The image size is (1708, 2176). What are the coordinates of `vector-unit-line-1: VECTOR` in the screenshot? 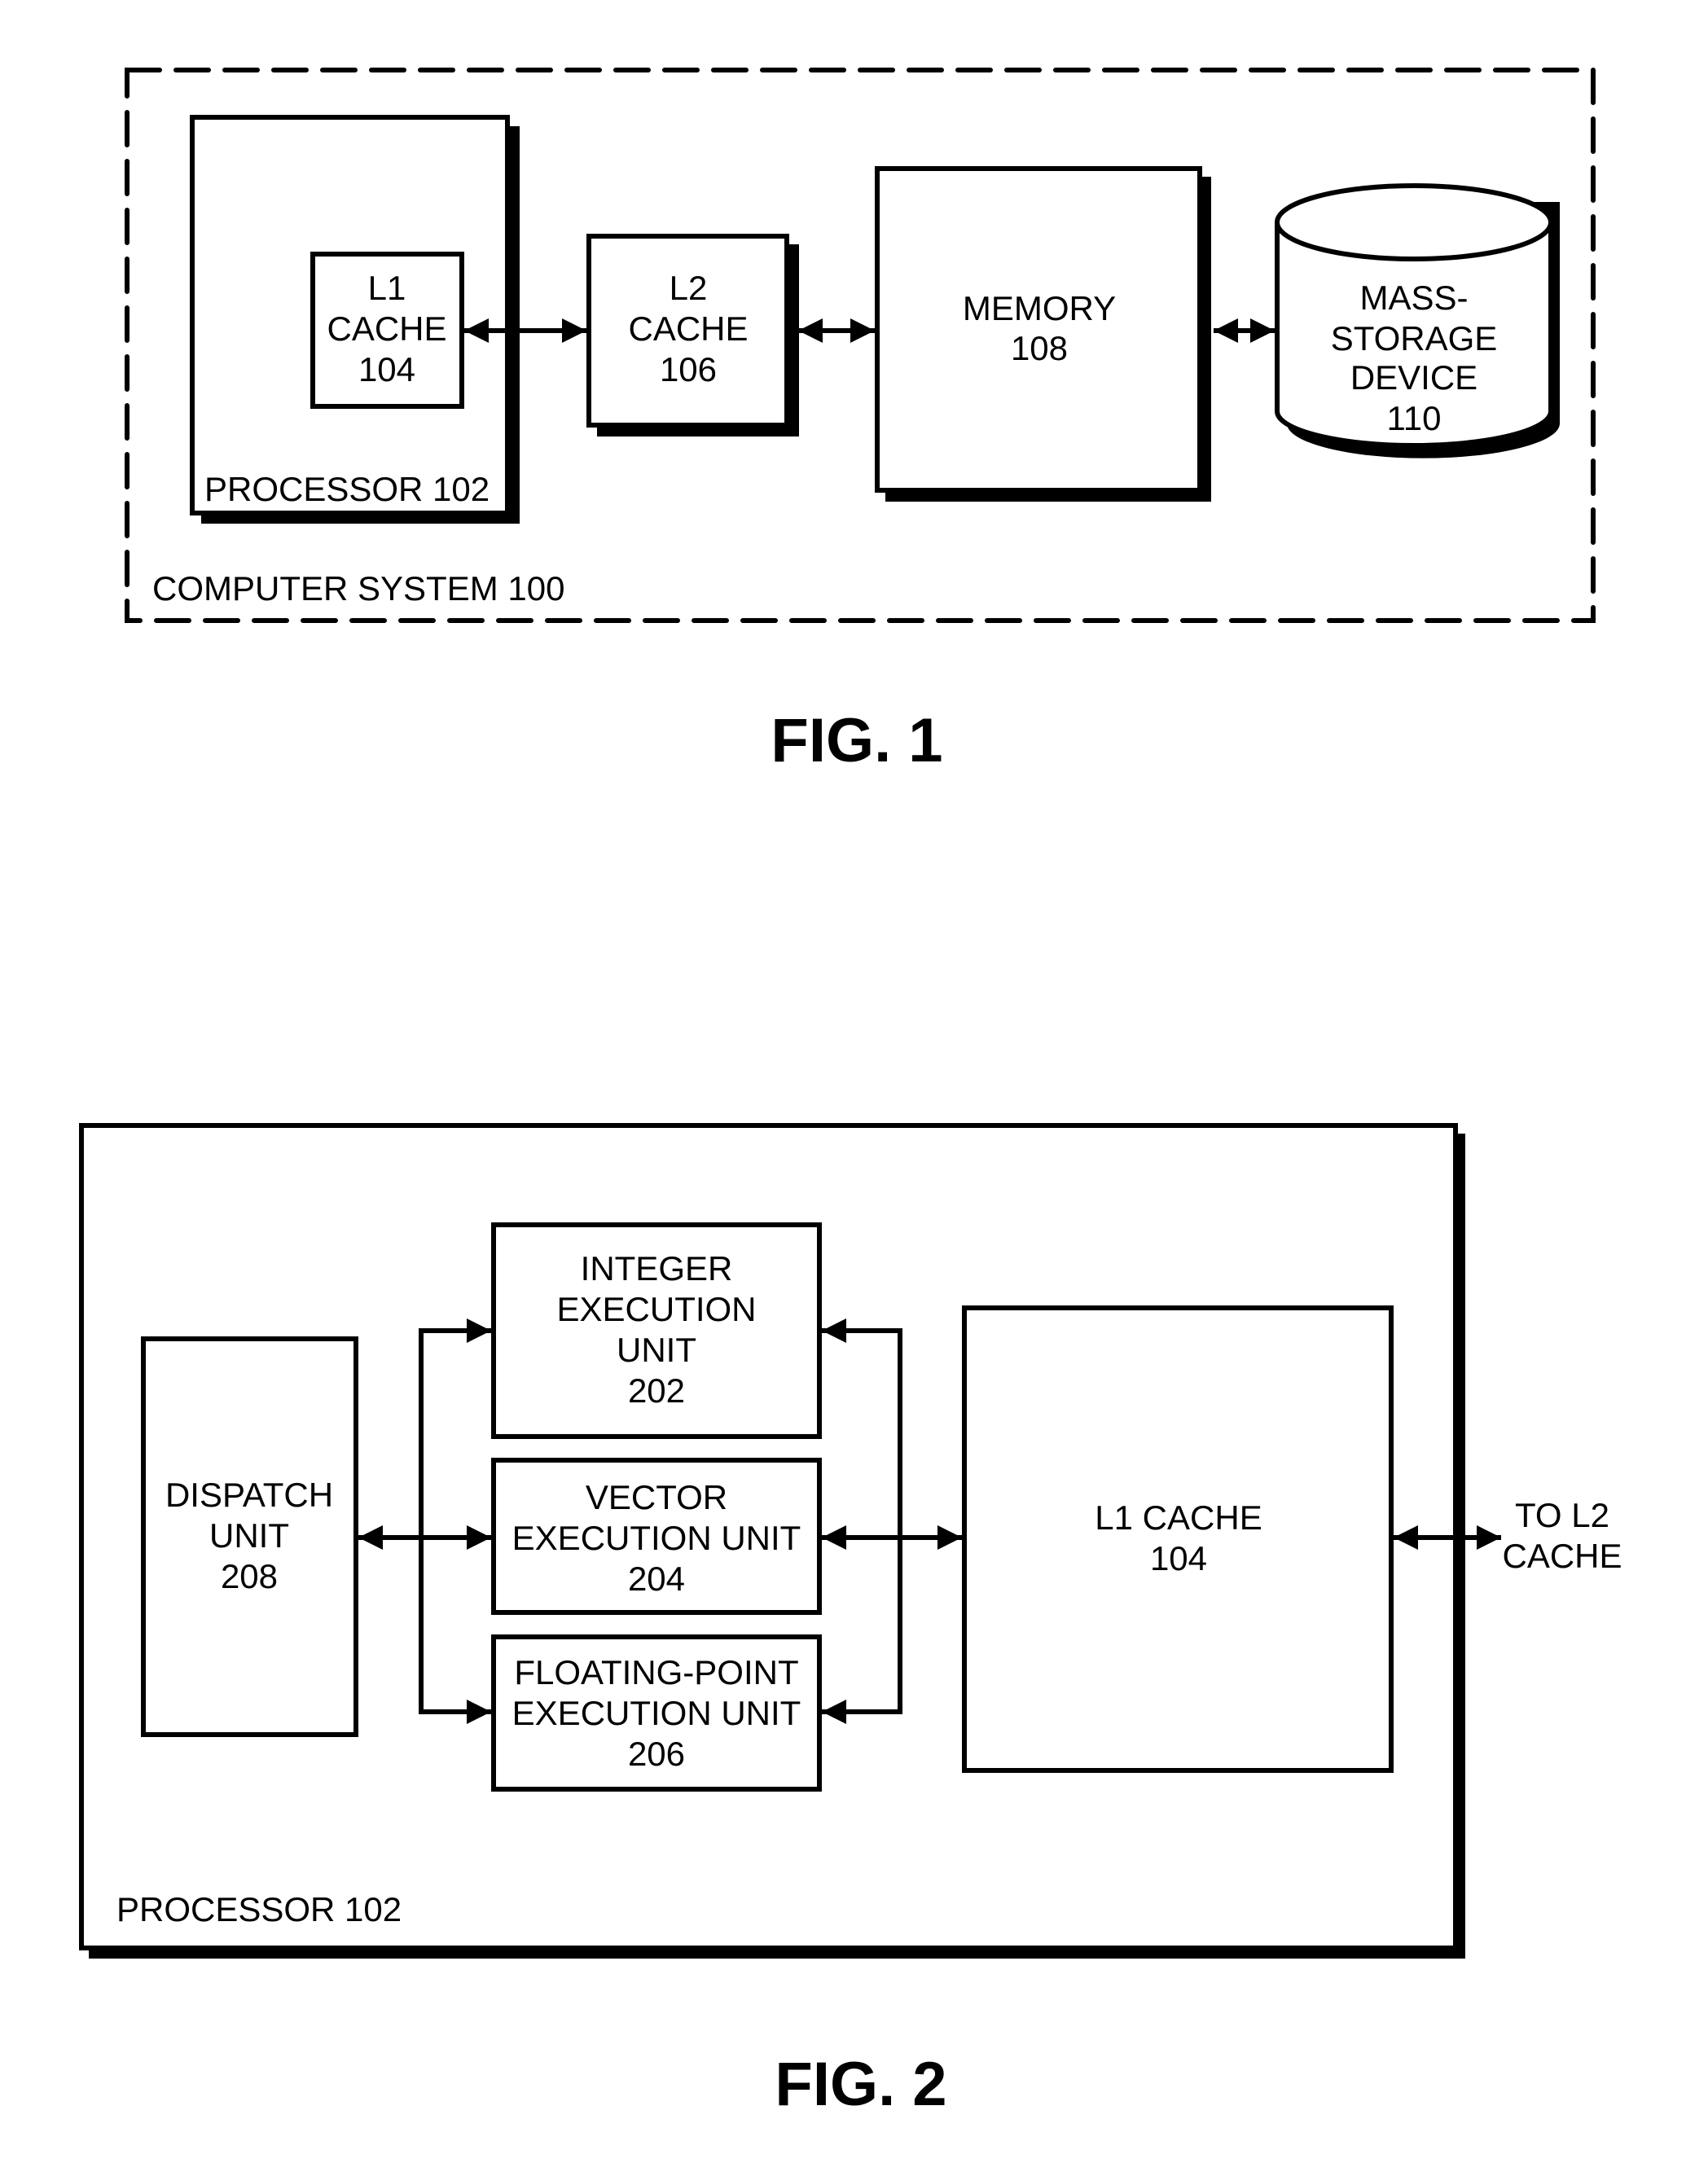 It's located at (656, 1497).